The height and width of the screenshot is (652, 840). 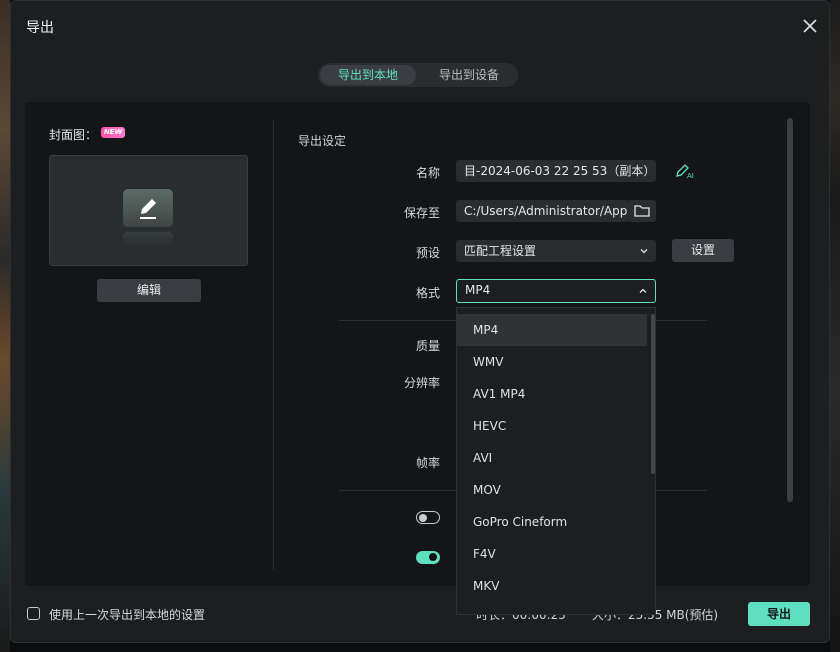 What do you see at coordinates (556, 291) in the screenshot?
I see `format-select: MP4` at bounding box center [556, 291].